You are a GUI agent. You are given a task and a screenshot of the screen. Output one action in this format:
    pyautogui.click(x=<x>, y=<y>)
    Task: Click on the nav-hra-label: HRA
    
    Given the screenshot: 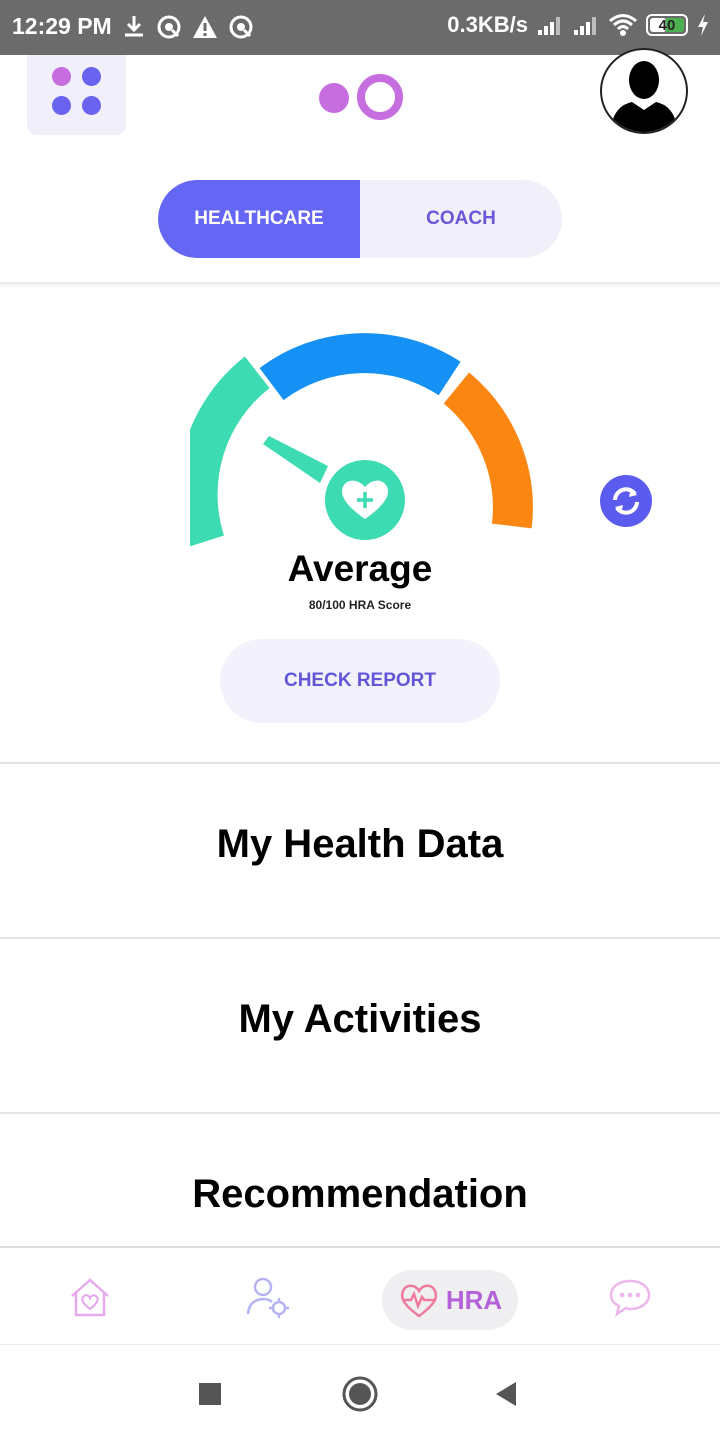 What is the action you would take?
    pyautogui.click(x=474, y=1299)
    